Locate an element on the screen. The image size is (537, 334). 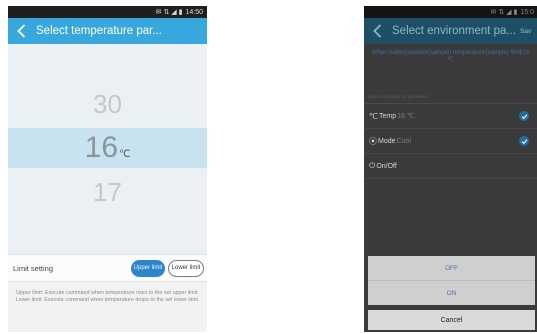
limit-setting-label: Limit setting is located at coordinates (33, 268).